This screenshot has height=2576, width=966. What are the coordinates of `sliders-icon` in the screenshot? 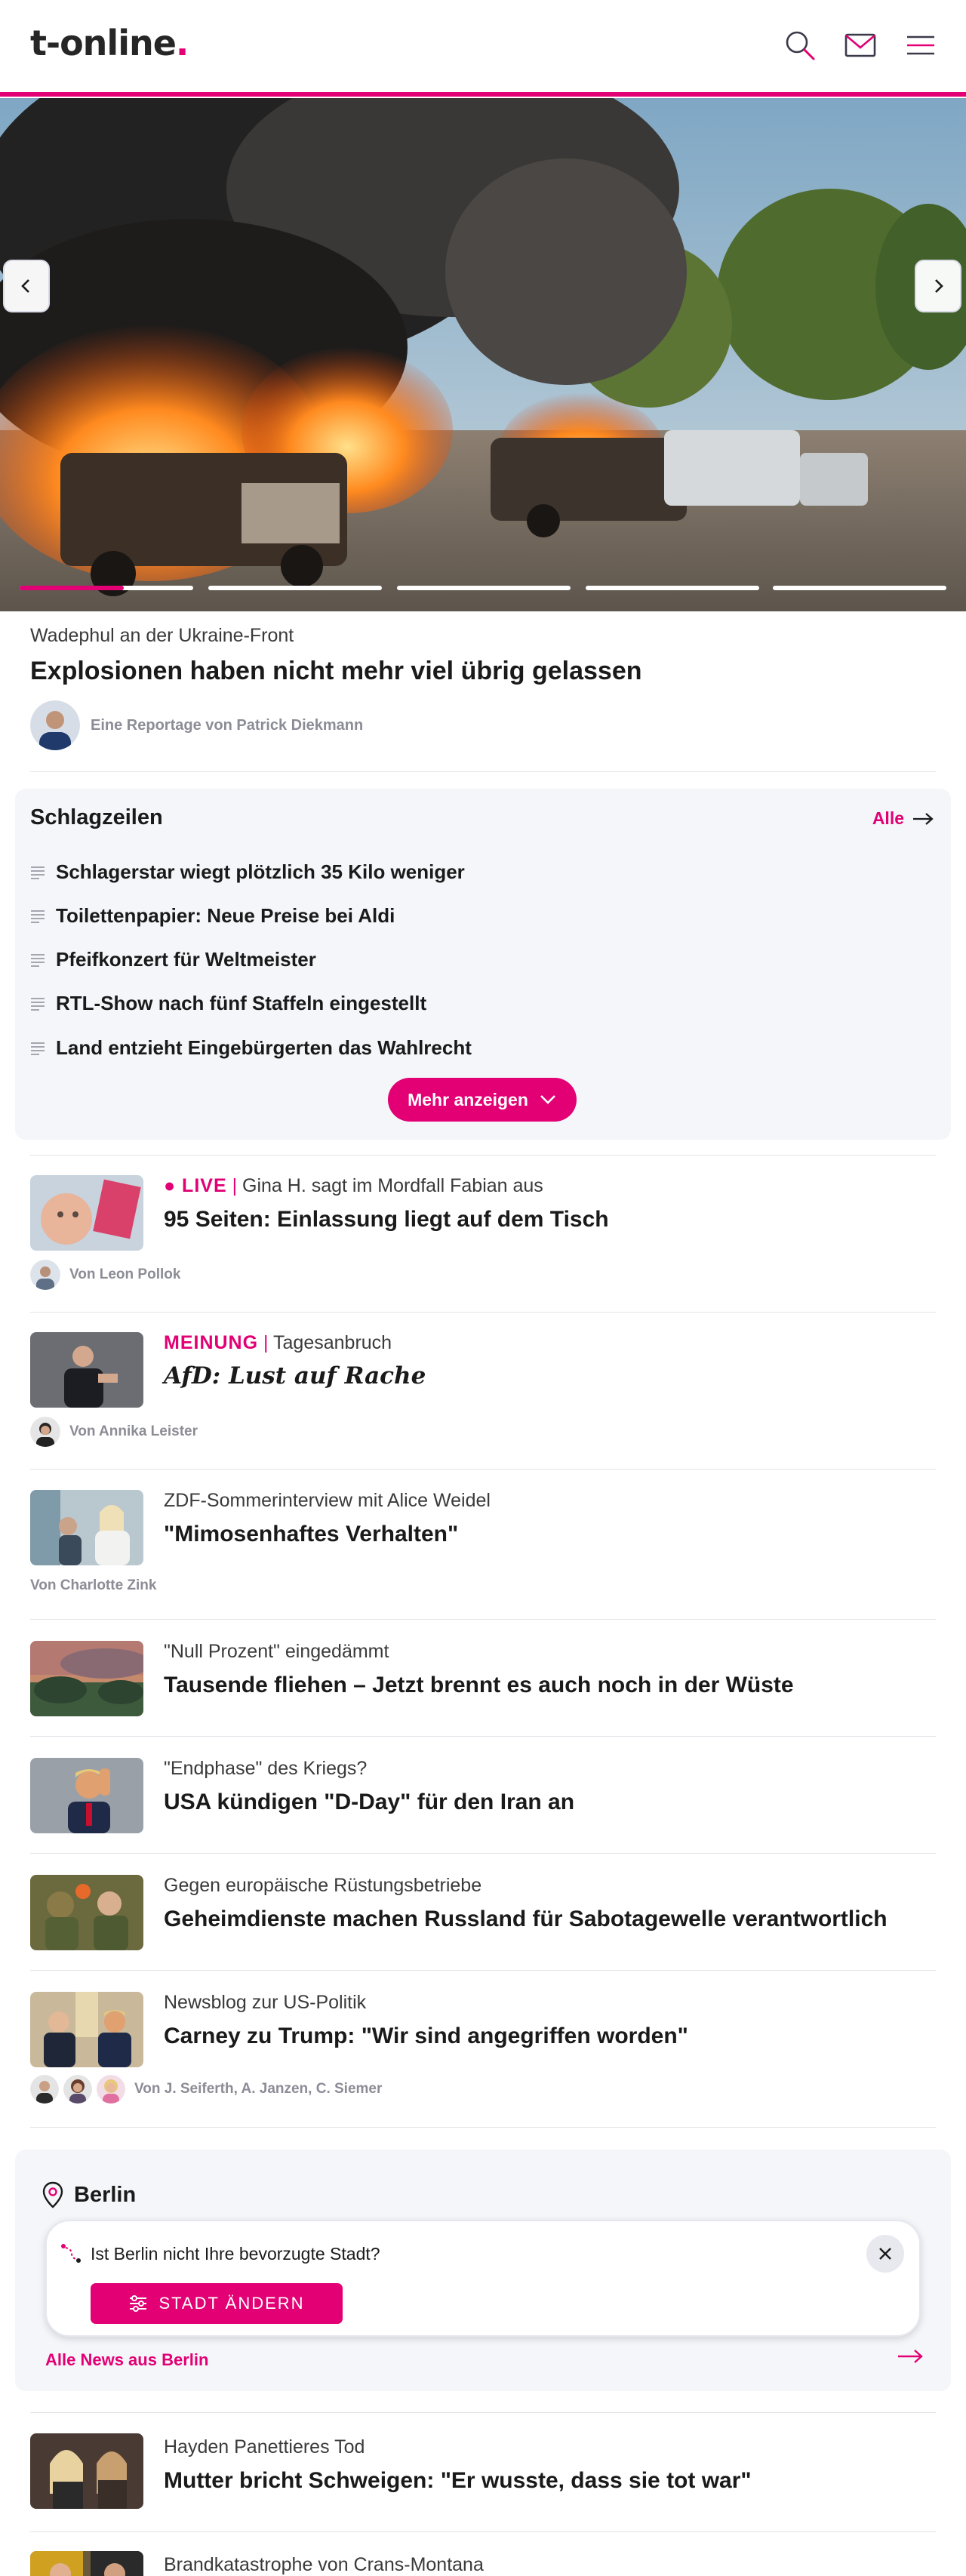 It's located at (138, 2303).